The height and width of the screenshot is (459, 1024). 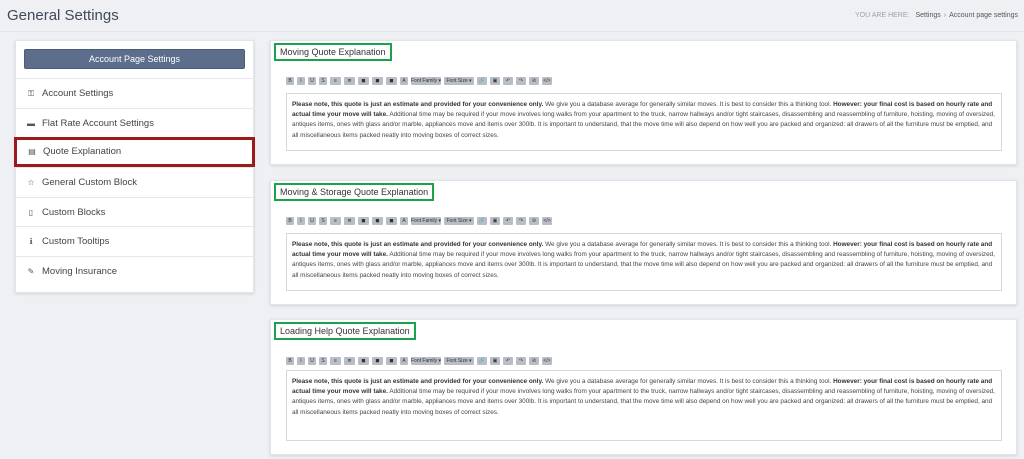 What do you see at coordinates (31, 212) in the screenshot?
I see `bookmark-icon: ▯` at bounding box center [31, 212].